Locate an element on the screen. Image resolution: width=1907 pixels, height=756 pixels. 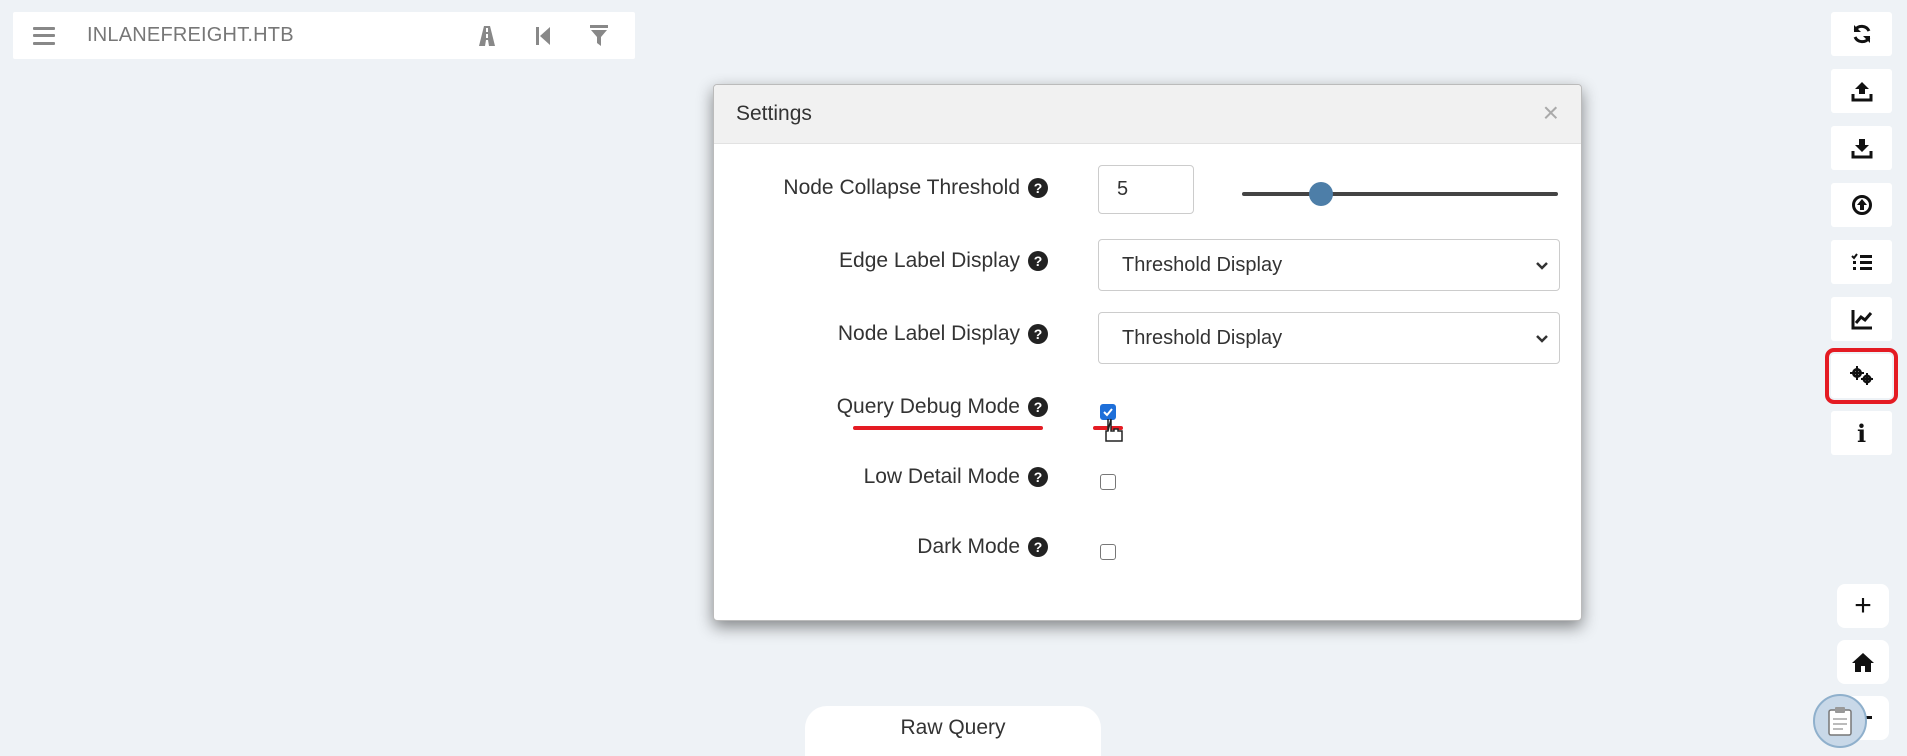
edge-label-display-select: Threshold Display is located at coordinates (1329, 265).